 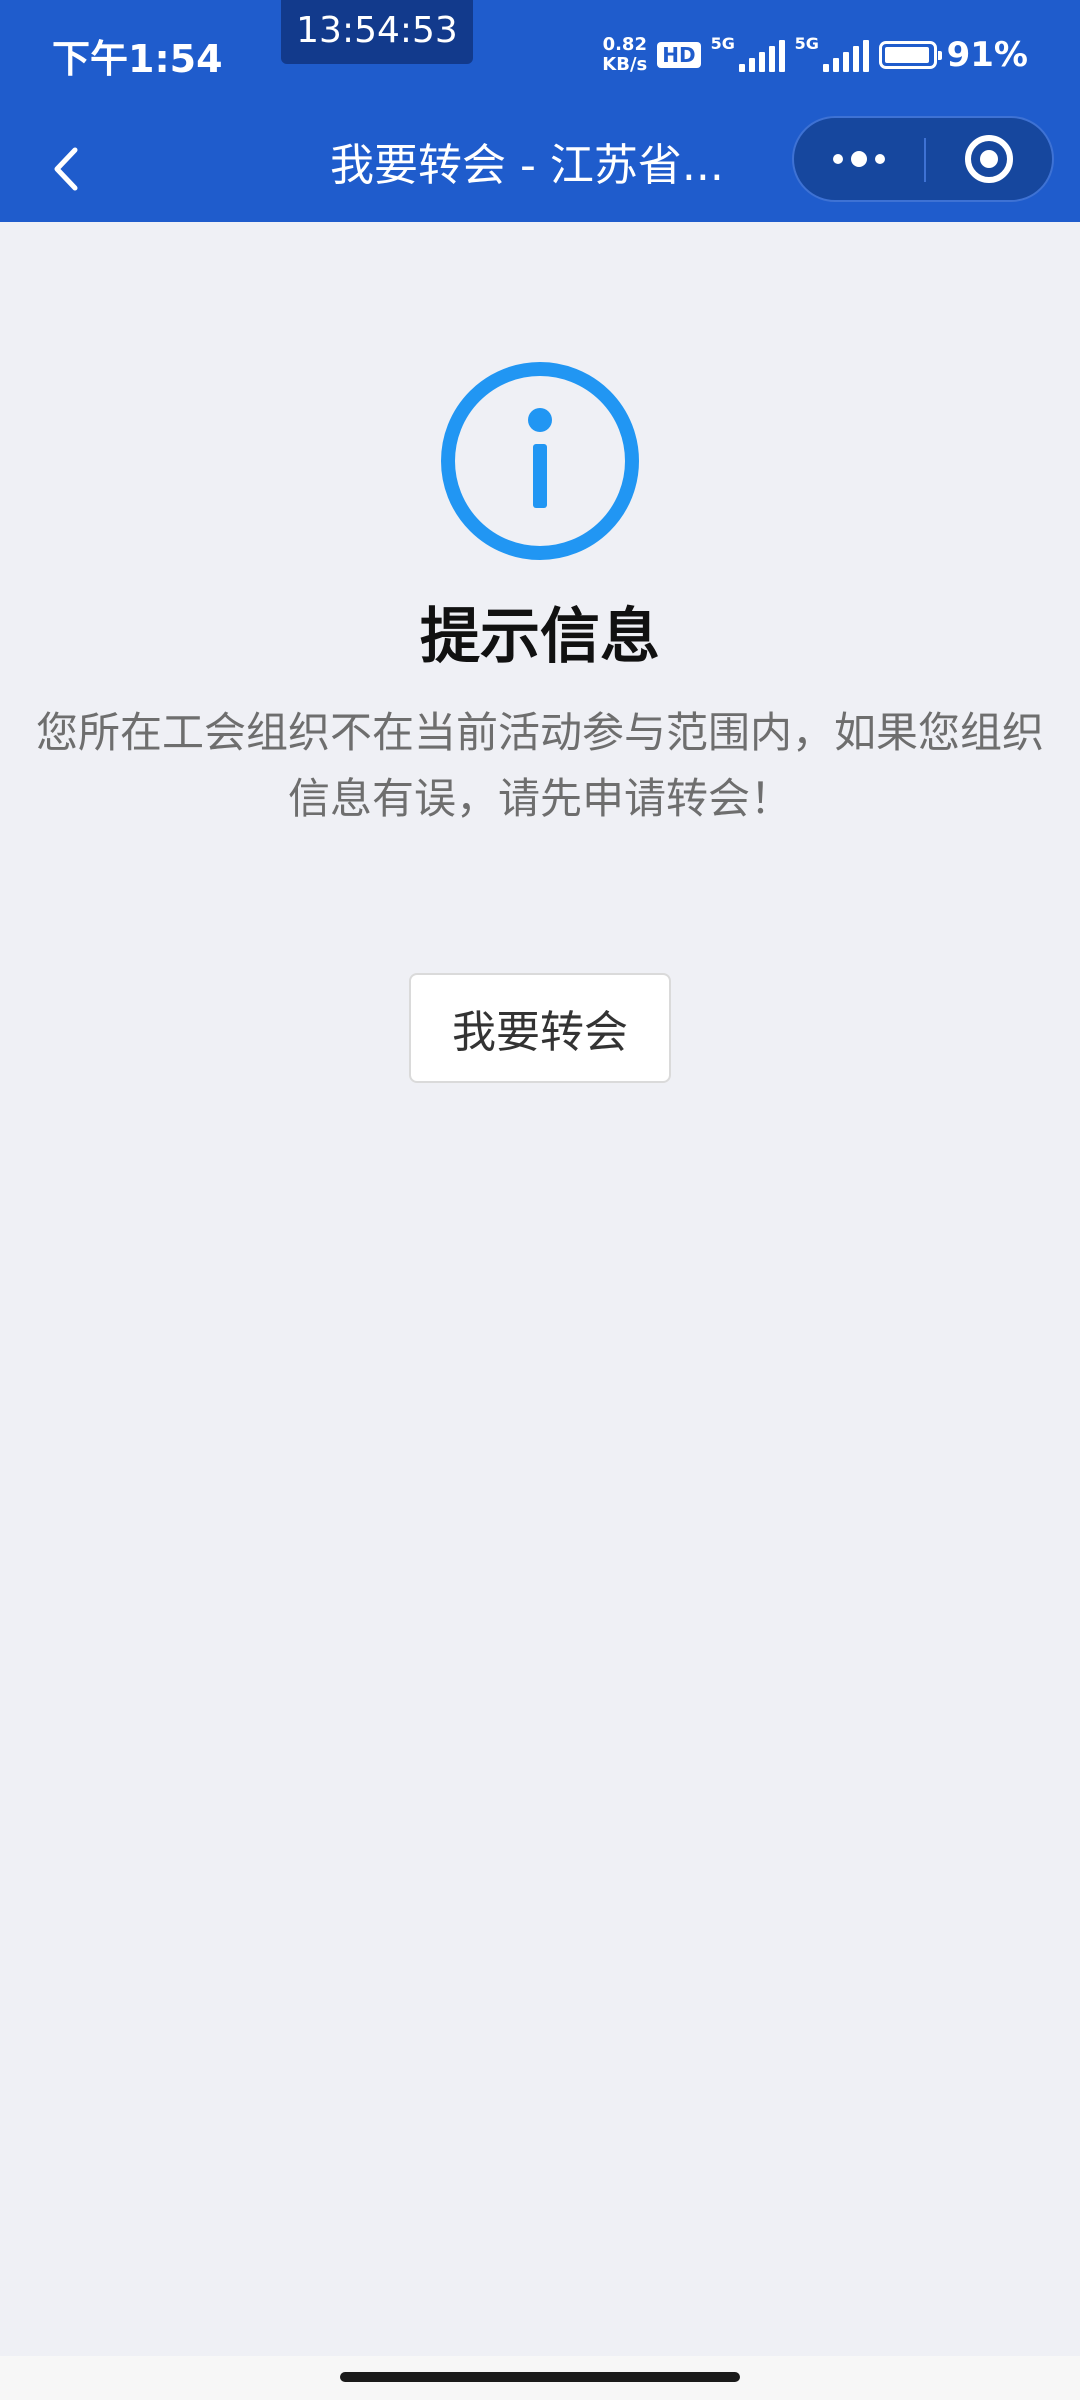 I want to click on more-dots-icon, so click(x=859, y=159).